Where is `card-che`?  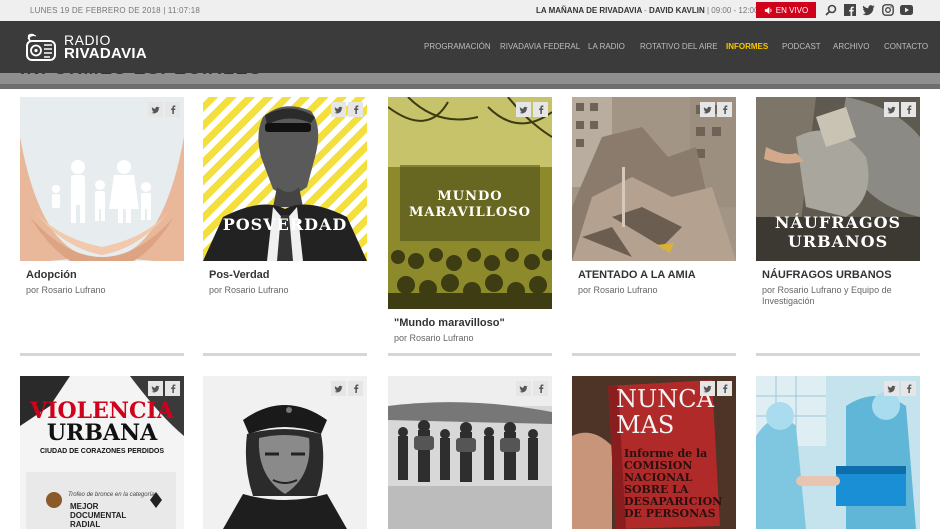
card-che is located at coordinates (285, 452).